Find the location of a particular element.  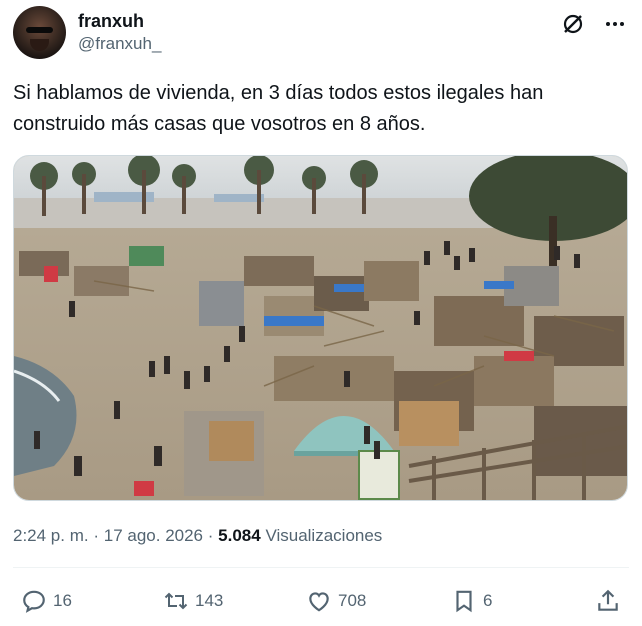

like-icon is located at coordinates (319, 602).